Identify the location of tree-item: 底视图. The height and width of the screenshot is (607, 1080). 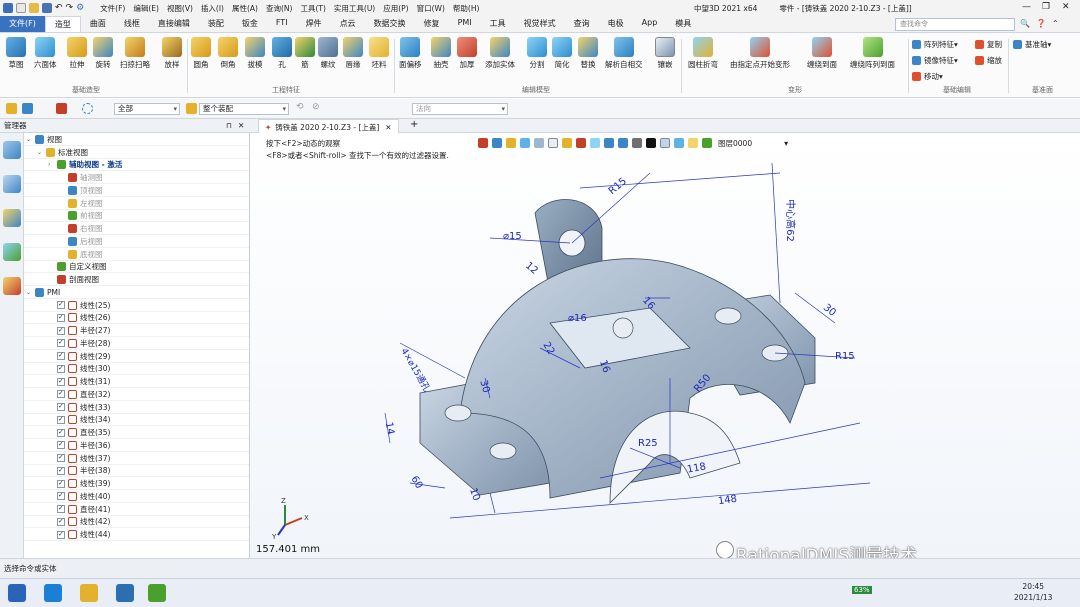
(136, 254).